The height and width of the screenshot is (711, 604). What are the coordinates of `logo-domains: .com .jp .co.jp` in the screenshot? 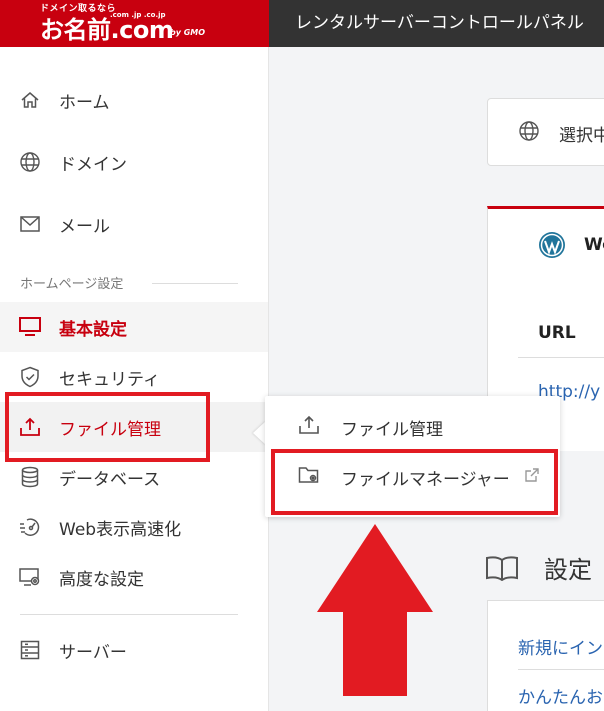 It's located at (138, 15).